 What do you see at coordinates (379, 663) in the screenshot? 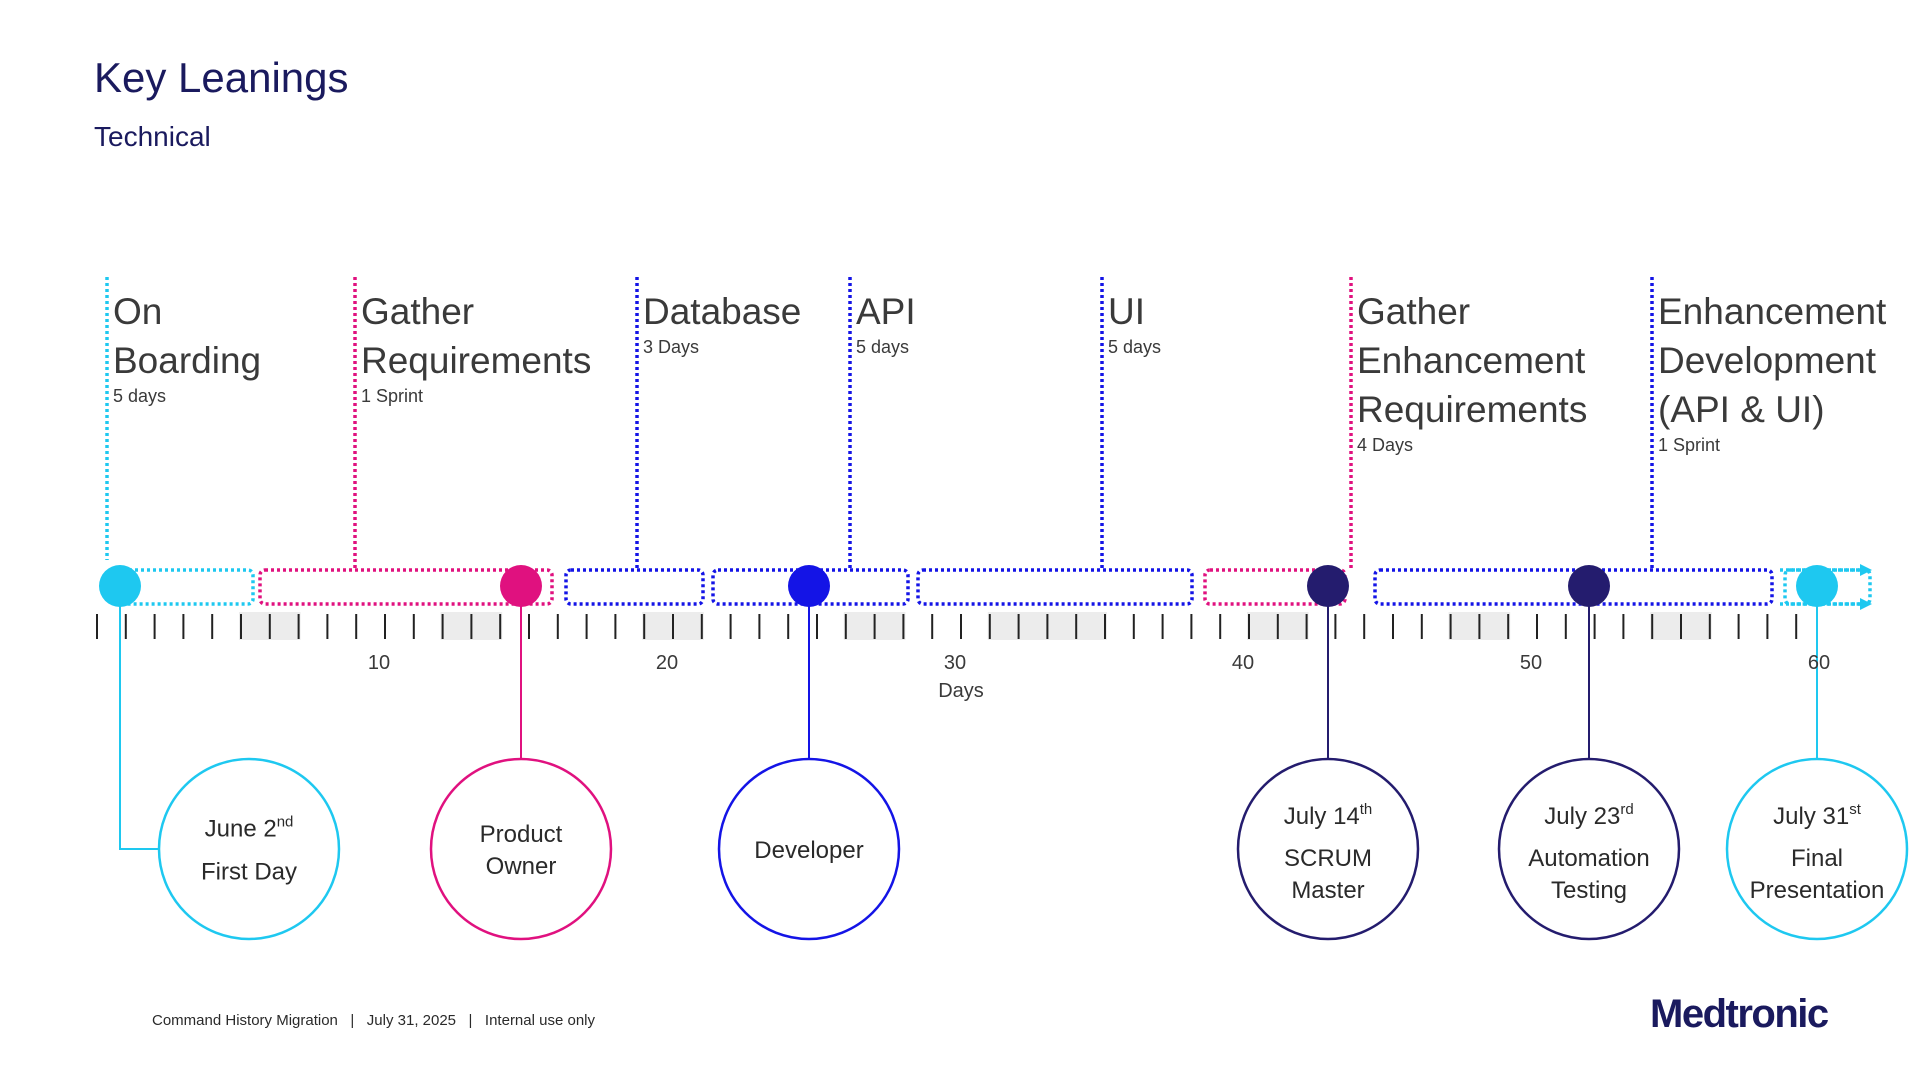
I see `axis-tick-label: 10` at bounding box center [379, 663].